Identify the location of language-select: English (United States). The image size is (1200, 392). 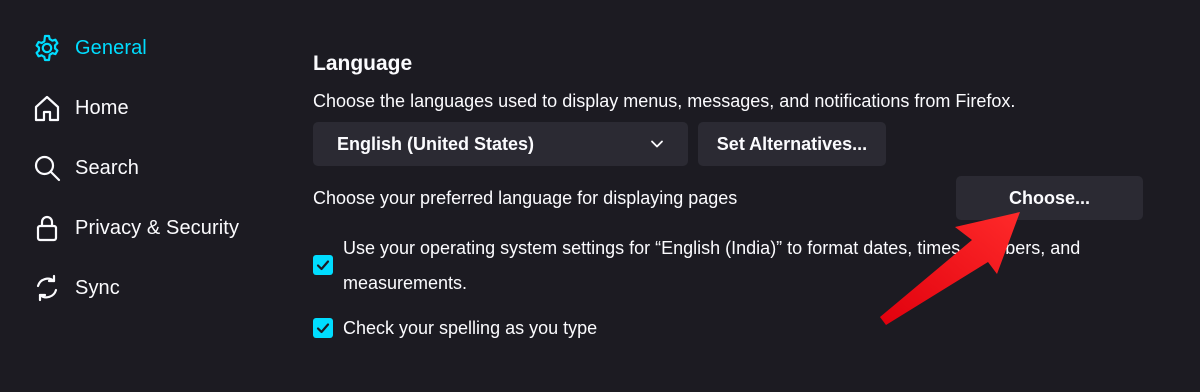
(500, 144).